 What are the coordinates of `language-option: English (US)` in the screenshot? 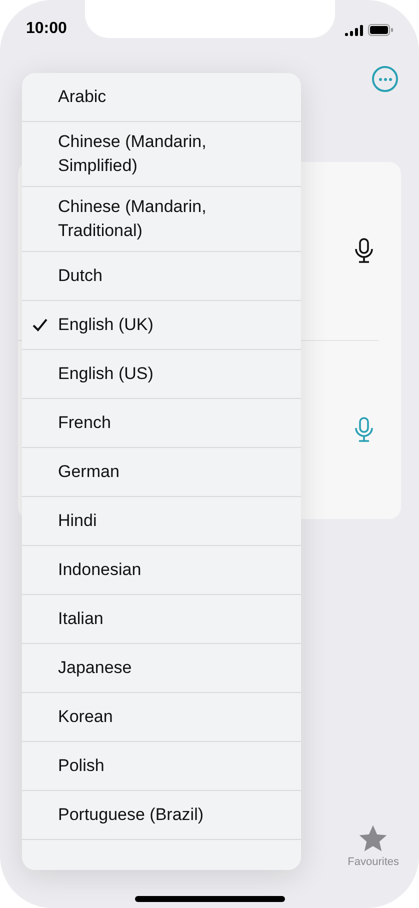 It's located at (161, 374).